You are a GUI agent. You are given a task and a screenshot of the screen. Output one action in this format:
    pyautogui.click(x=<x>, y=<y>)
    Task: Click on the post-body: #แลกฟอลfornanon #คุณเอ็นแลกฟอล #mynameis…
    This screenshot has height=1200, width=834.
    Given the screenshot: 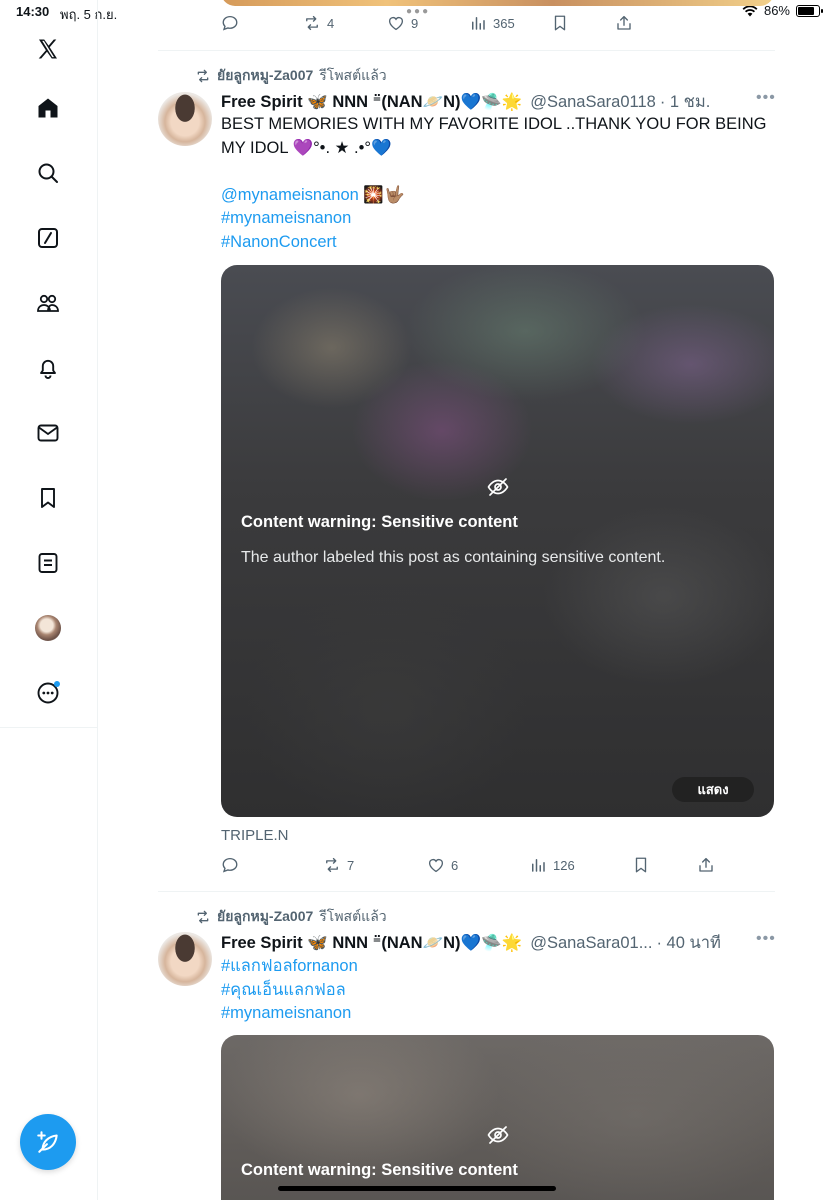 What is the action you would take?
    pyautogui.click(x=496, y=990)
    